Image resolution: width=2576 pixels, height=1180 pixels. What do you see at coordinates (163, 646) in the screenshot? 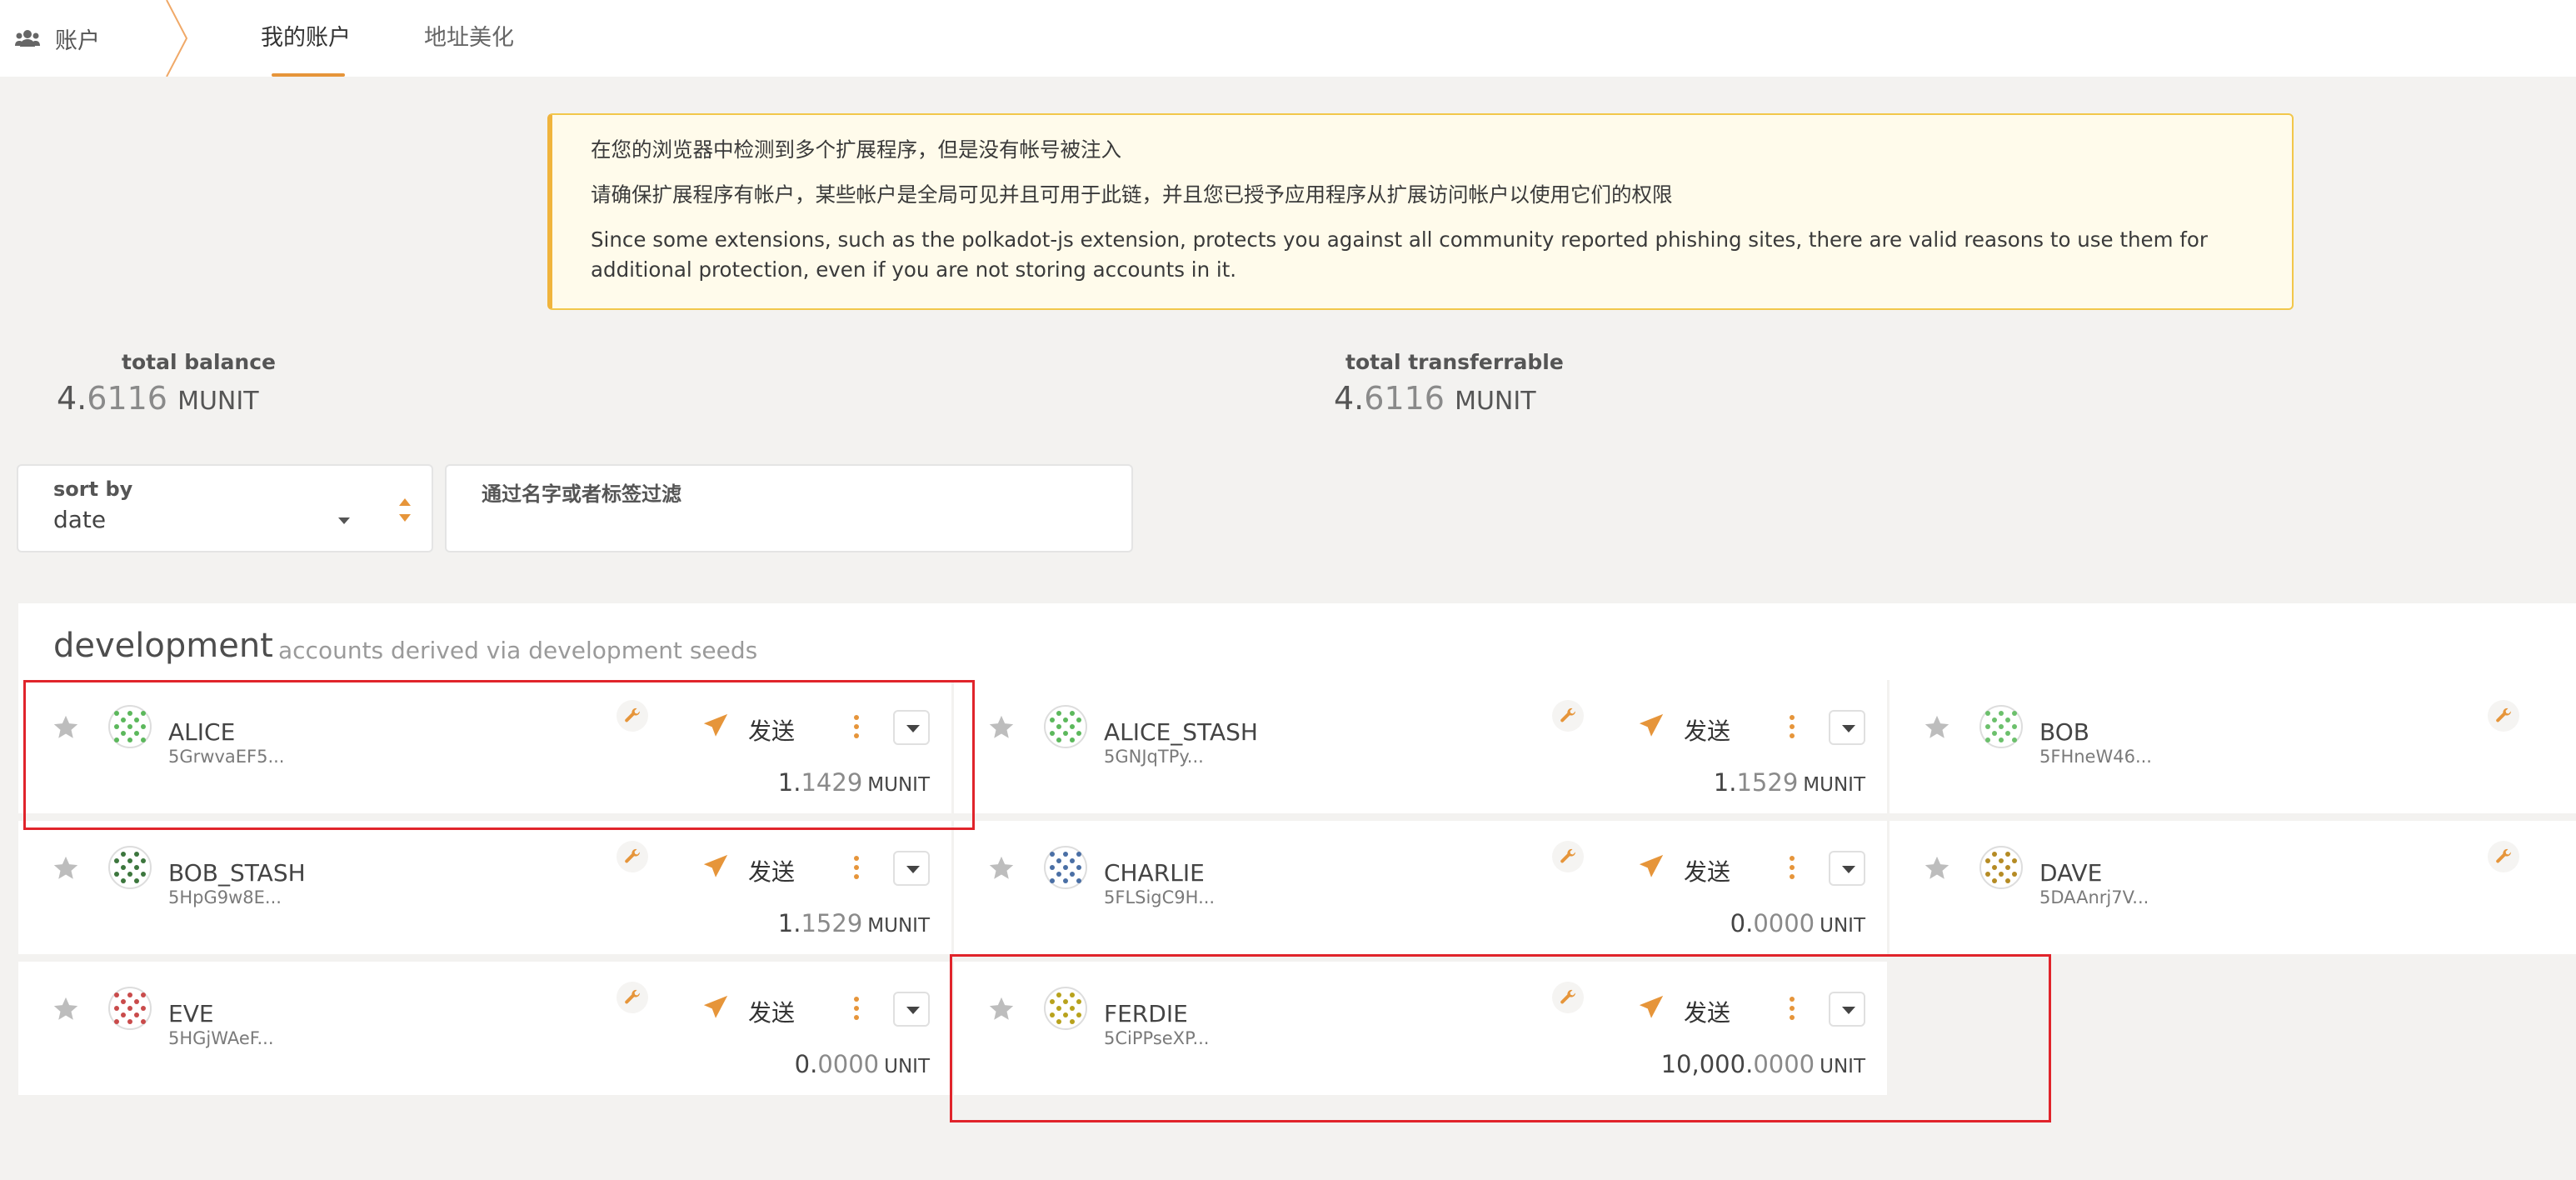
I see `section-title: development` at bounding box center [163, 646].